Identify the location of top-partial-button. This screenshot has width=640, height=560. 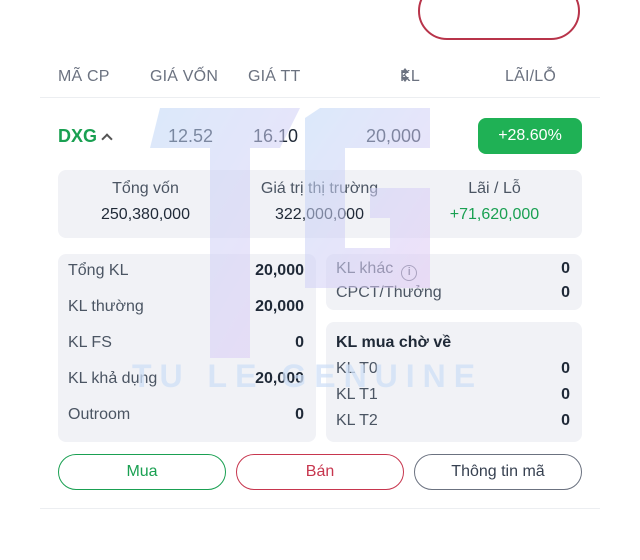
(499, 20).